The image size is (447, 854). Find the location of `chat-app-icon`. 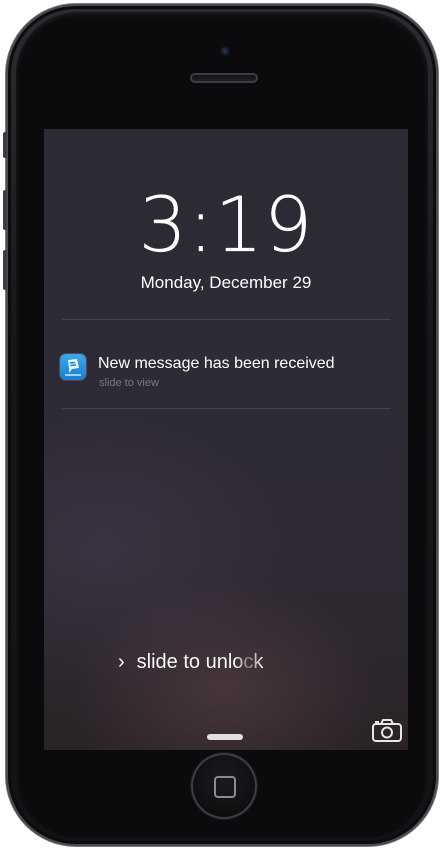

chat-app-icon is located at coordinates (73, 367).